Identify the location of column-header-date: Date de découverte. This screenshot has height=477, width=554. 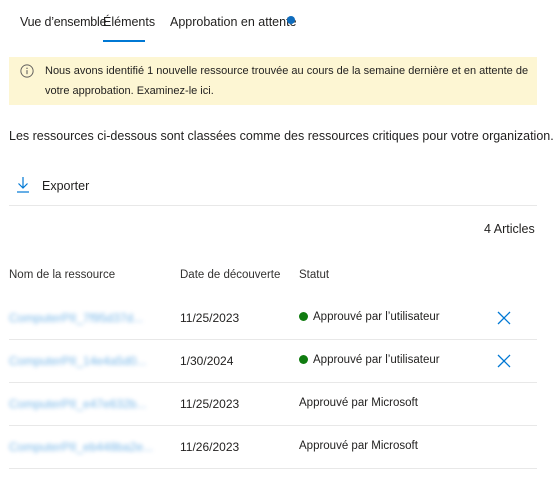
(230, 275).